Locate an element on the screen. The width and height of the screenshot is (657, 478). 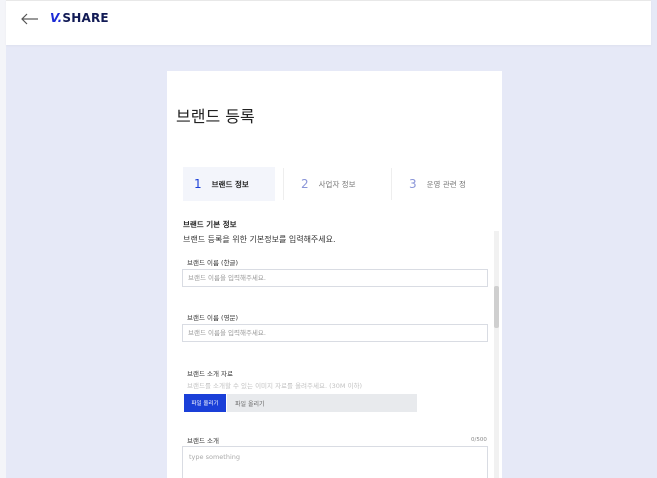
step-brand-info: 1 브랜드 정보 is located at coordinates (229, 184).